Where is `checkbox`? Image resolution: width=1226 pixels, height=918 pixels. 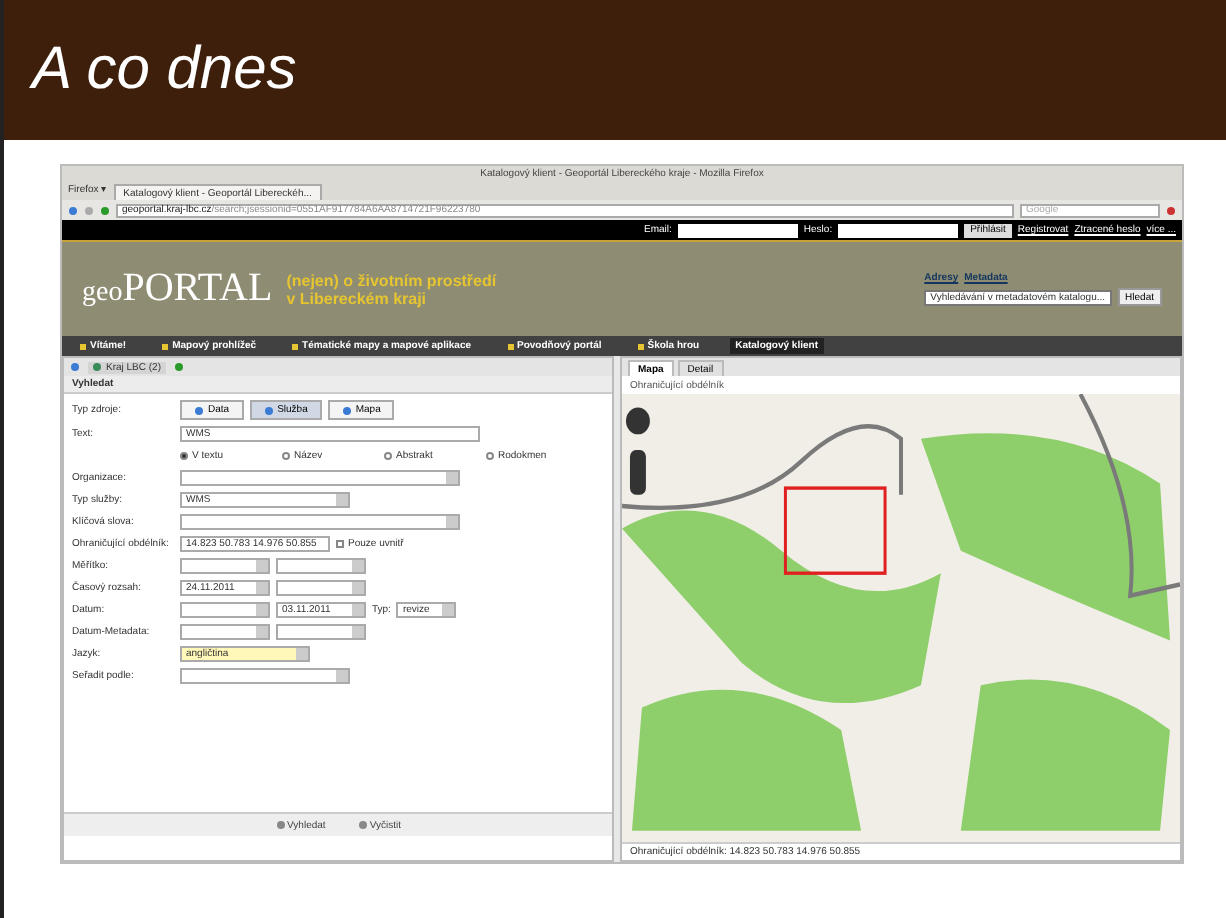 checkbox is located at coordinates (340, 543).